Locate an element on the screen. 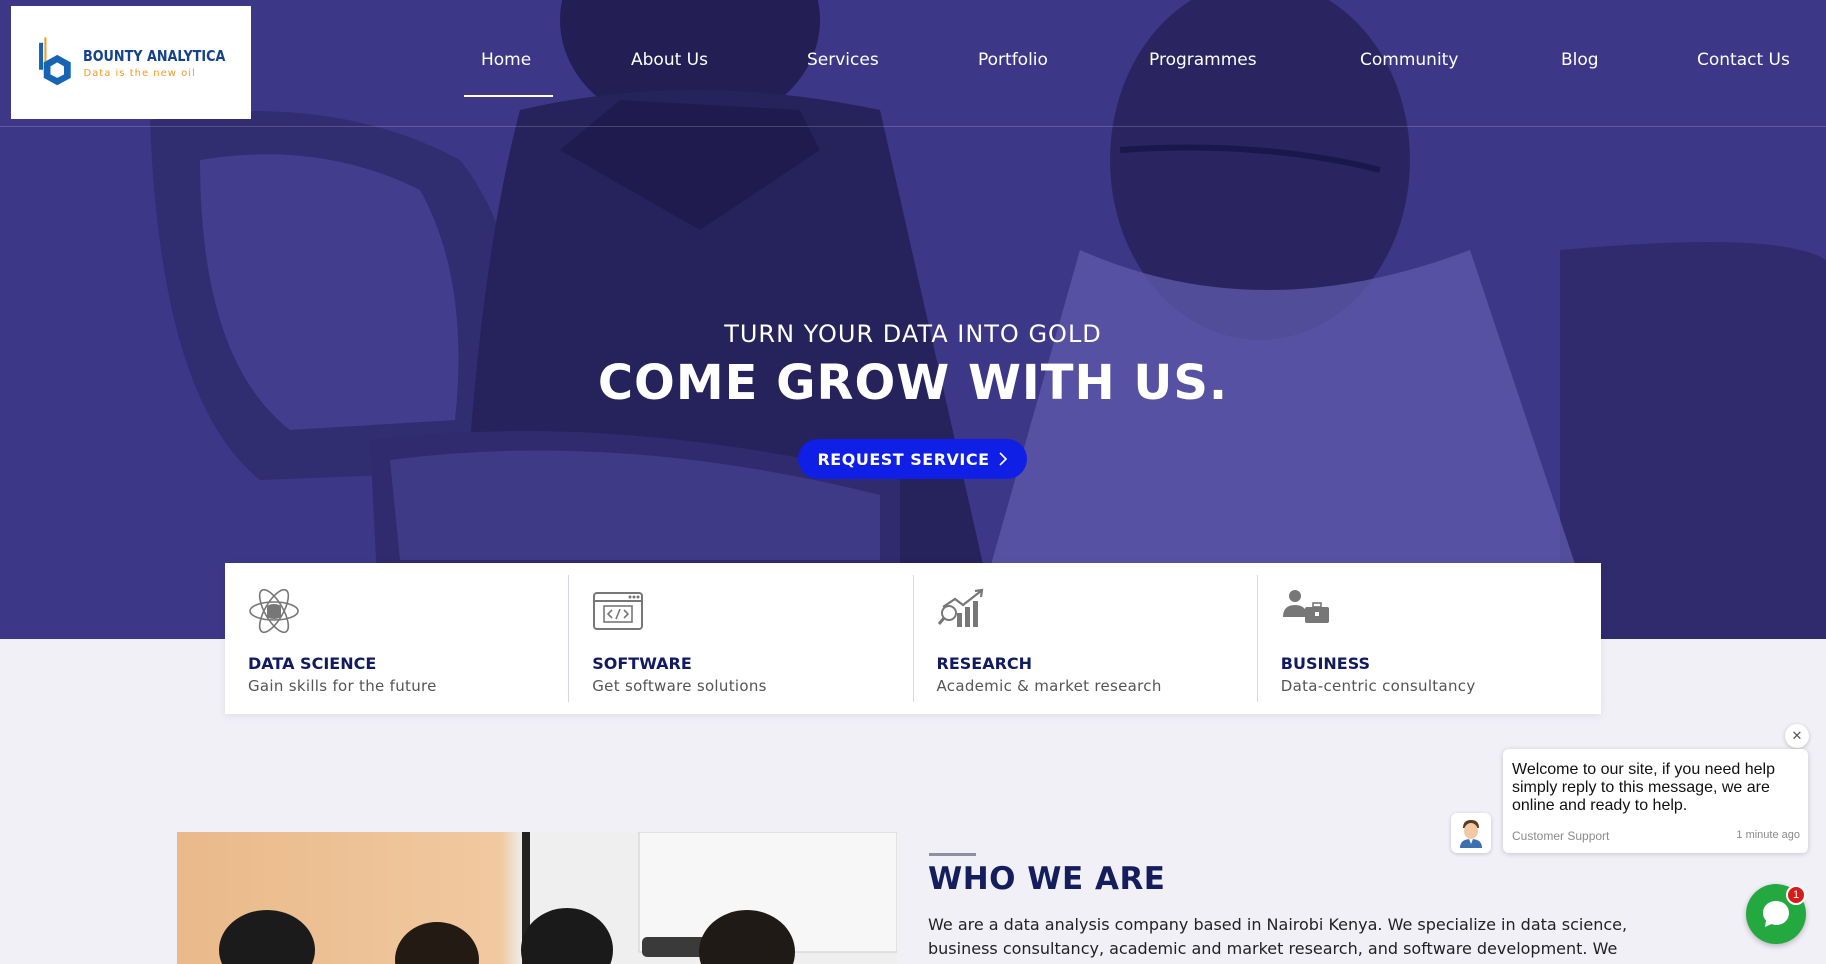  feature-subtitle: Get software solutions is located at coordinates (679, 686).